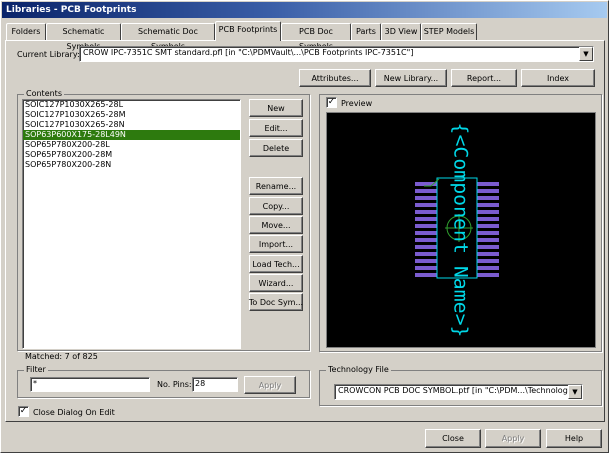 The height and width of the screenshot is (453, 609). Describe the element at coordinates (270, 385) in the screenshot. I see `filter-apply-button: Apply` at that location.